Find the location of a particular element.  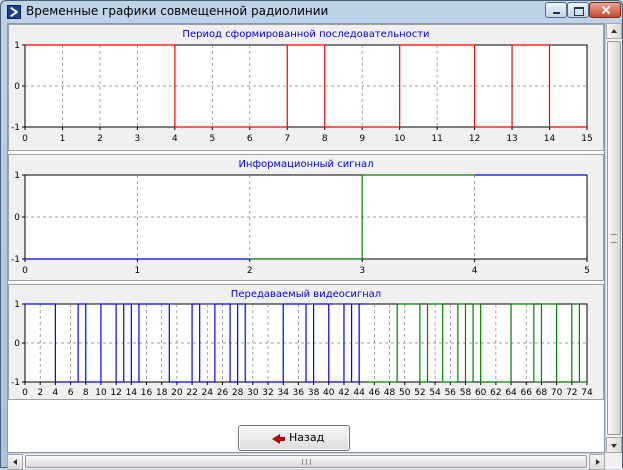

app-icon is located at coordinates (14, 12).